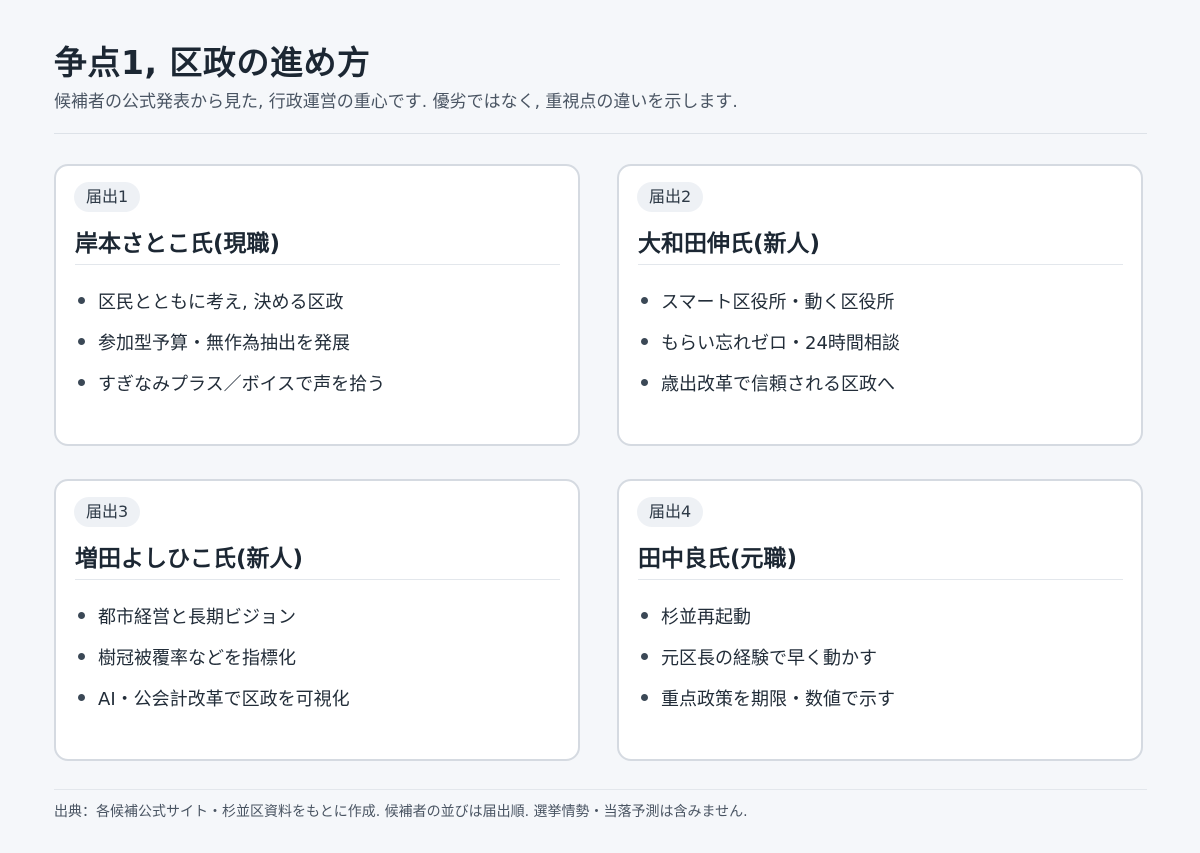 This screenshot has height=853, width=1200. Describe the element at coordinates (178, 244) in the screenshot. I see `candidate-name: 岸本さとこ氏(現職)` at that location.